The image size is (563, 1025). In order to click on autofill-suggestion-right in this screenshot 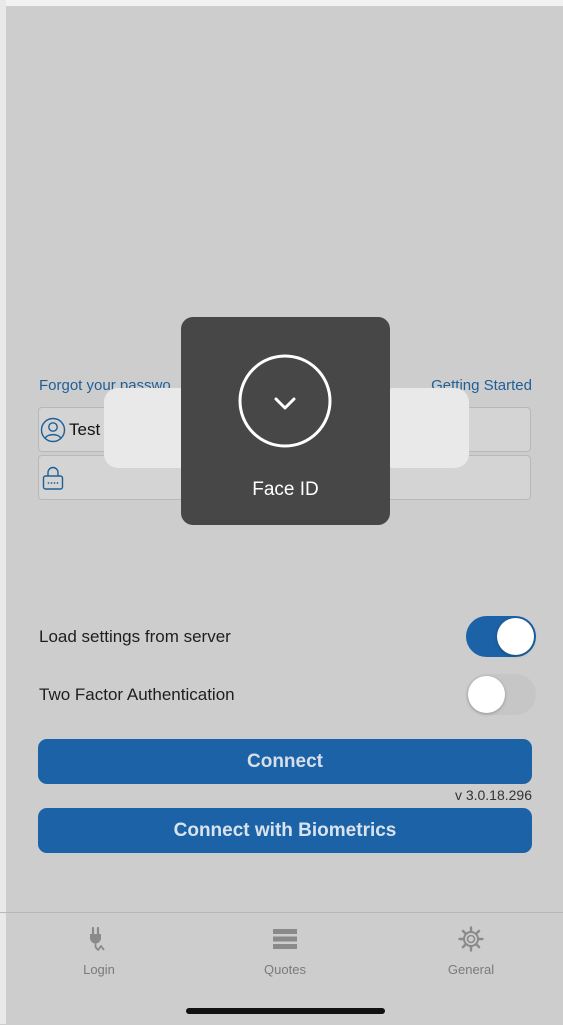, I will do `click(424, 428)`.